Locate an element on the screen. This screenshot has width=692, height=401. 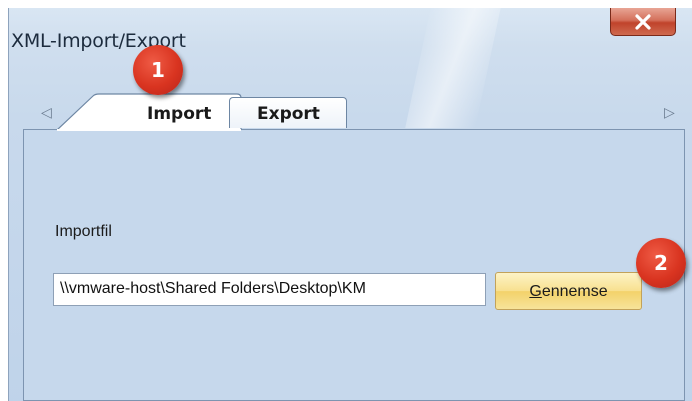
tab-import-label: Import is located at coordinates (179, 114).